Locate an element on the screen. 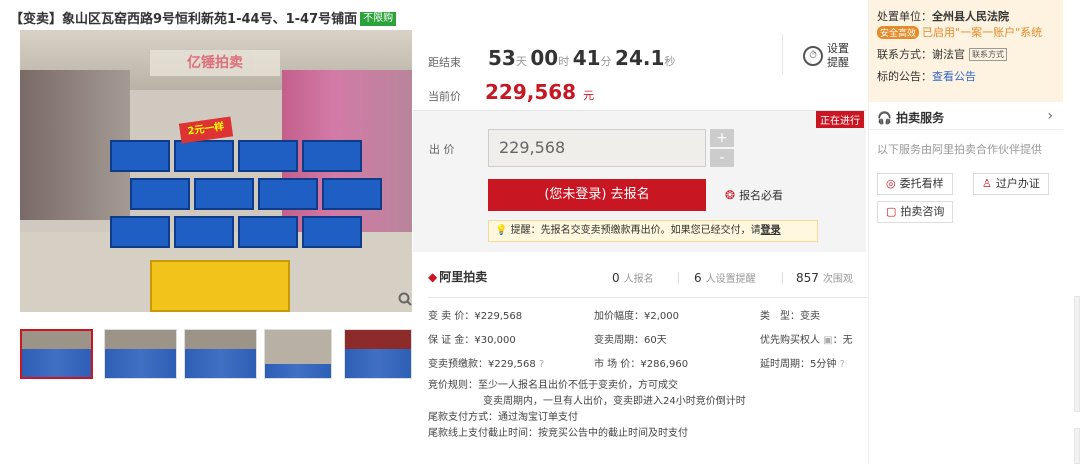 The height and width of the screenshot is (464, 1080). ali-auction-logo: ◆ 阿里拍卖 is located at coordinates (458, 277).